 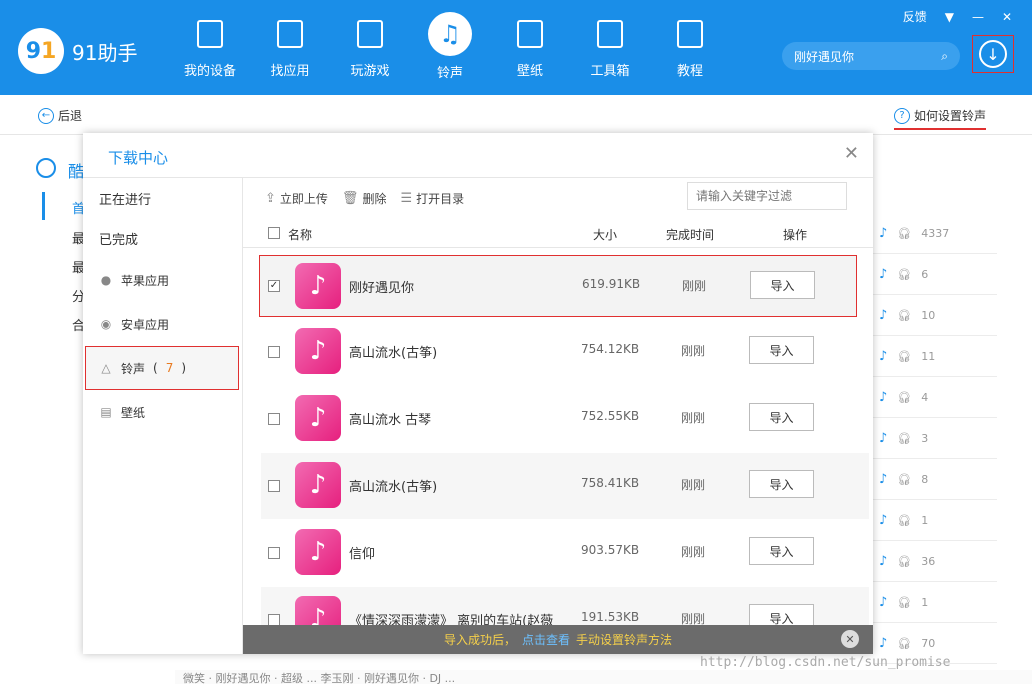 I want to click on delete-button: 🗑︎ 删除, so click(x=364, y=198).